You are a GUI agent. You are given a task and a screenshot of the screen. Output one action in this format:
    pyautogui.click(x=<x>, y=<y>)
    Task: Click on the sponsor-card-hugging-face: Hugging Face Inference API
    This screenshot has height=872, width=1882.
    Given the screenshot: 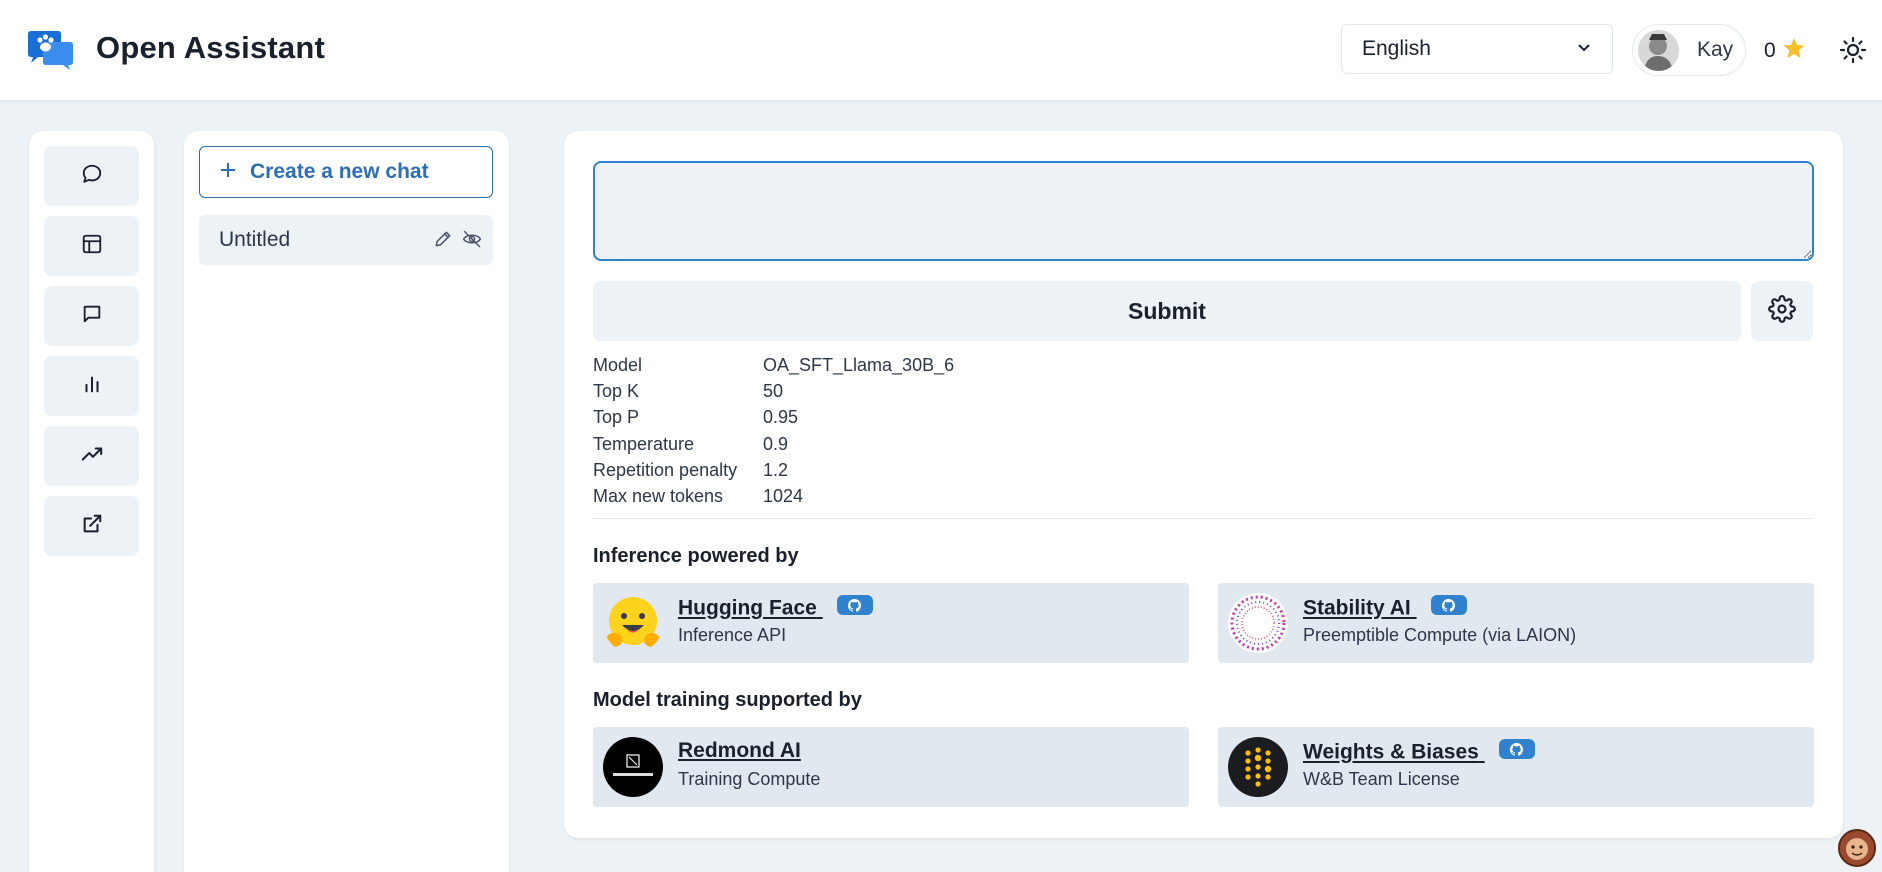 What is the action you would take?
    pyautogui.click(x=891, y=623)
    